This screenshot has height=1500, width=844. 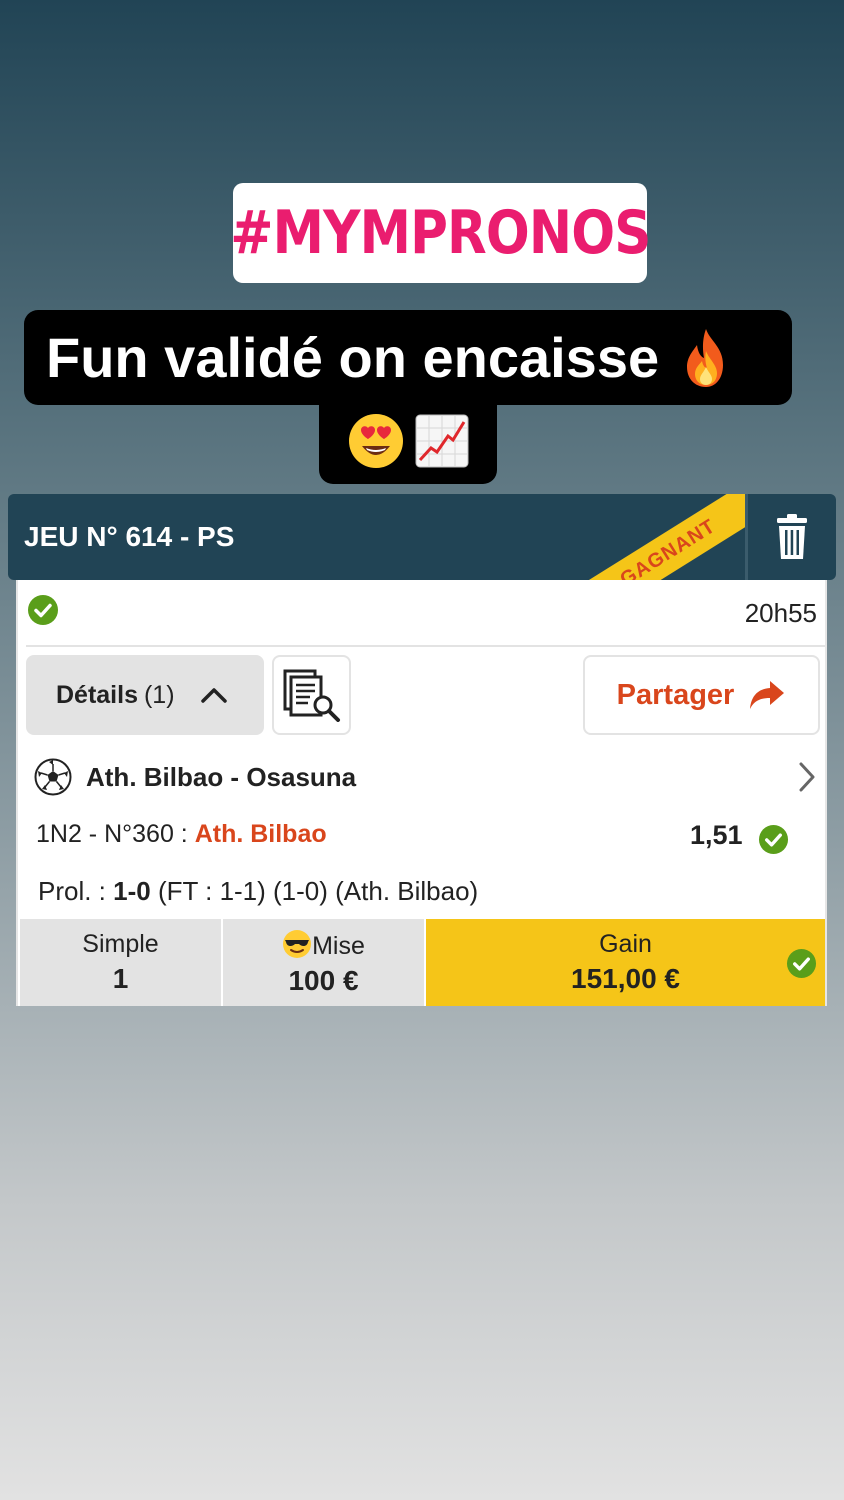 I want to click on fire-emoji, so click(x=706, y=358).